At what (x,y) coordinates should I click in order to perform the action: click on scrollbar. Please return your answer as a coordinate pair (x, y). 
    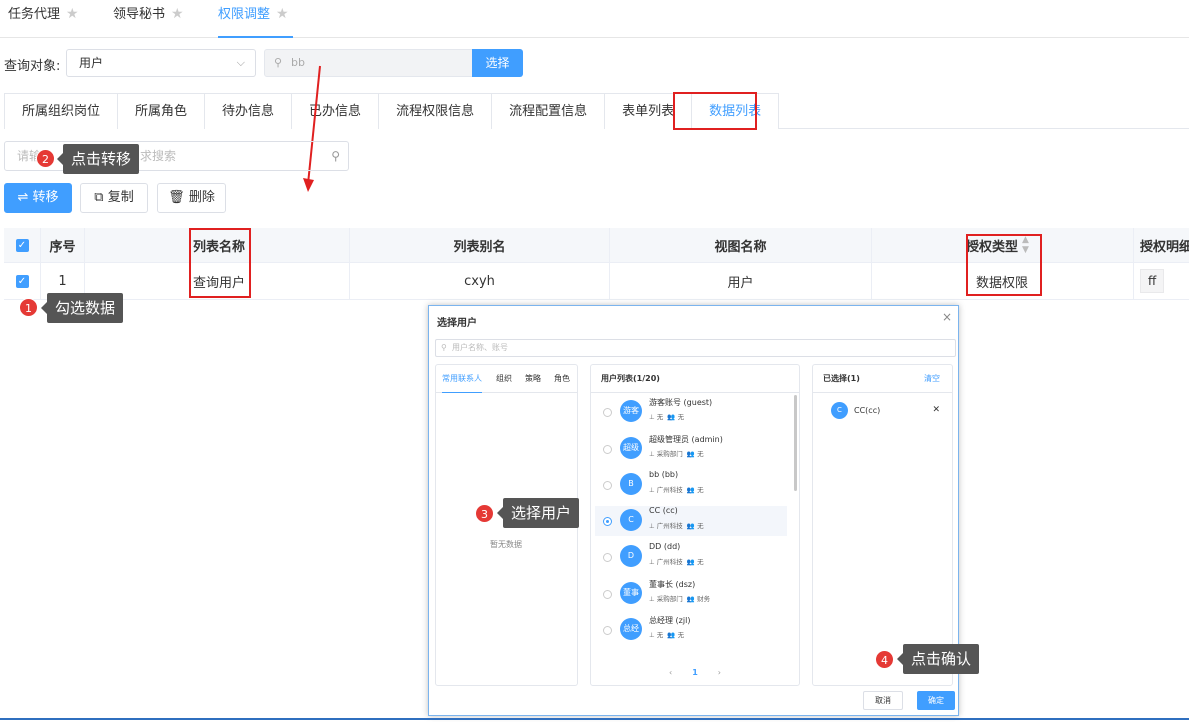
    Looking at the image, I should click on (795, 443).